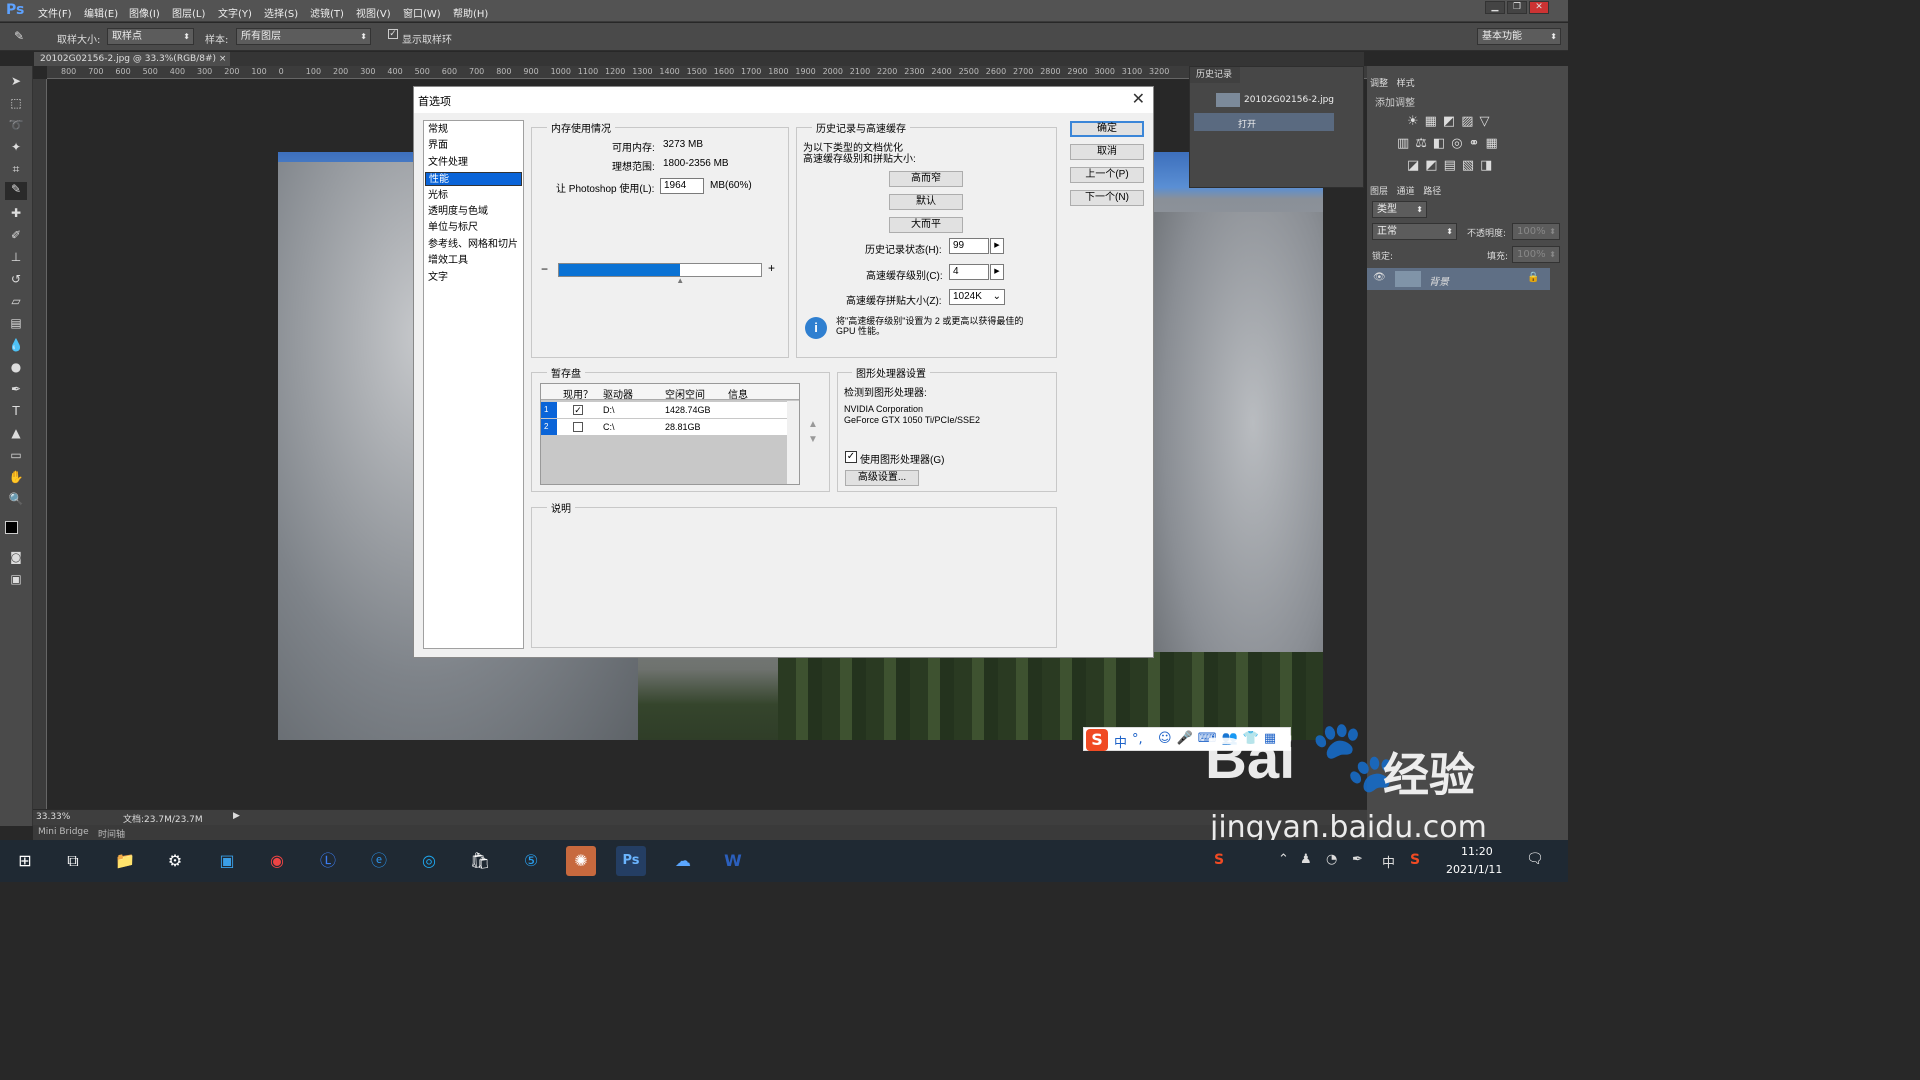 This screenshot has width=1920, height=1080. I want to click on ime-punctuation: °,, so click(1137, 739).